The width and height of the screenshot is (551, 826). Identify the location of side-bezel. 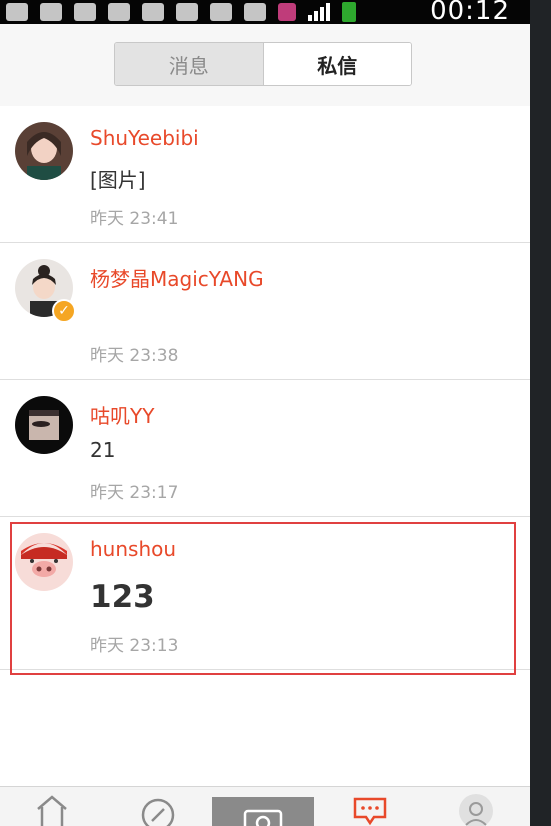
(540, 413).